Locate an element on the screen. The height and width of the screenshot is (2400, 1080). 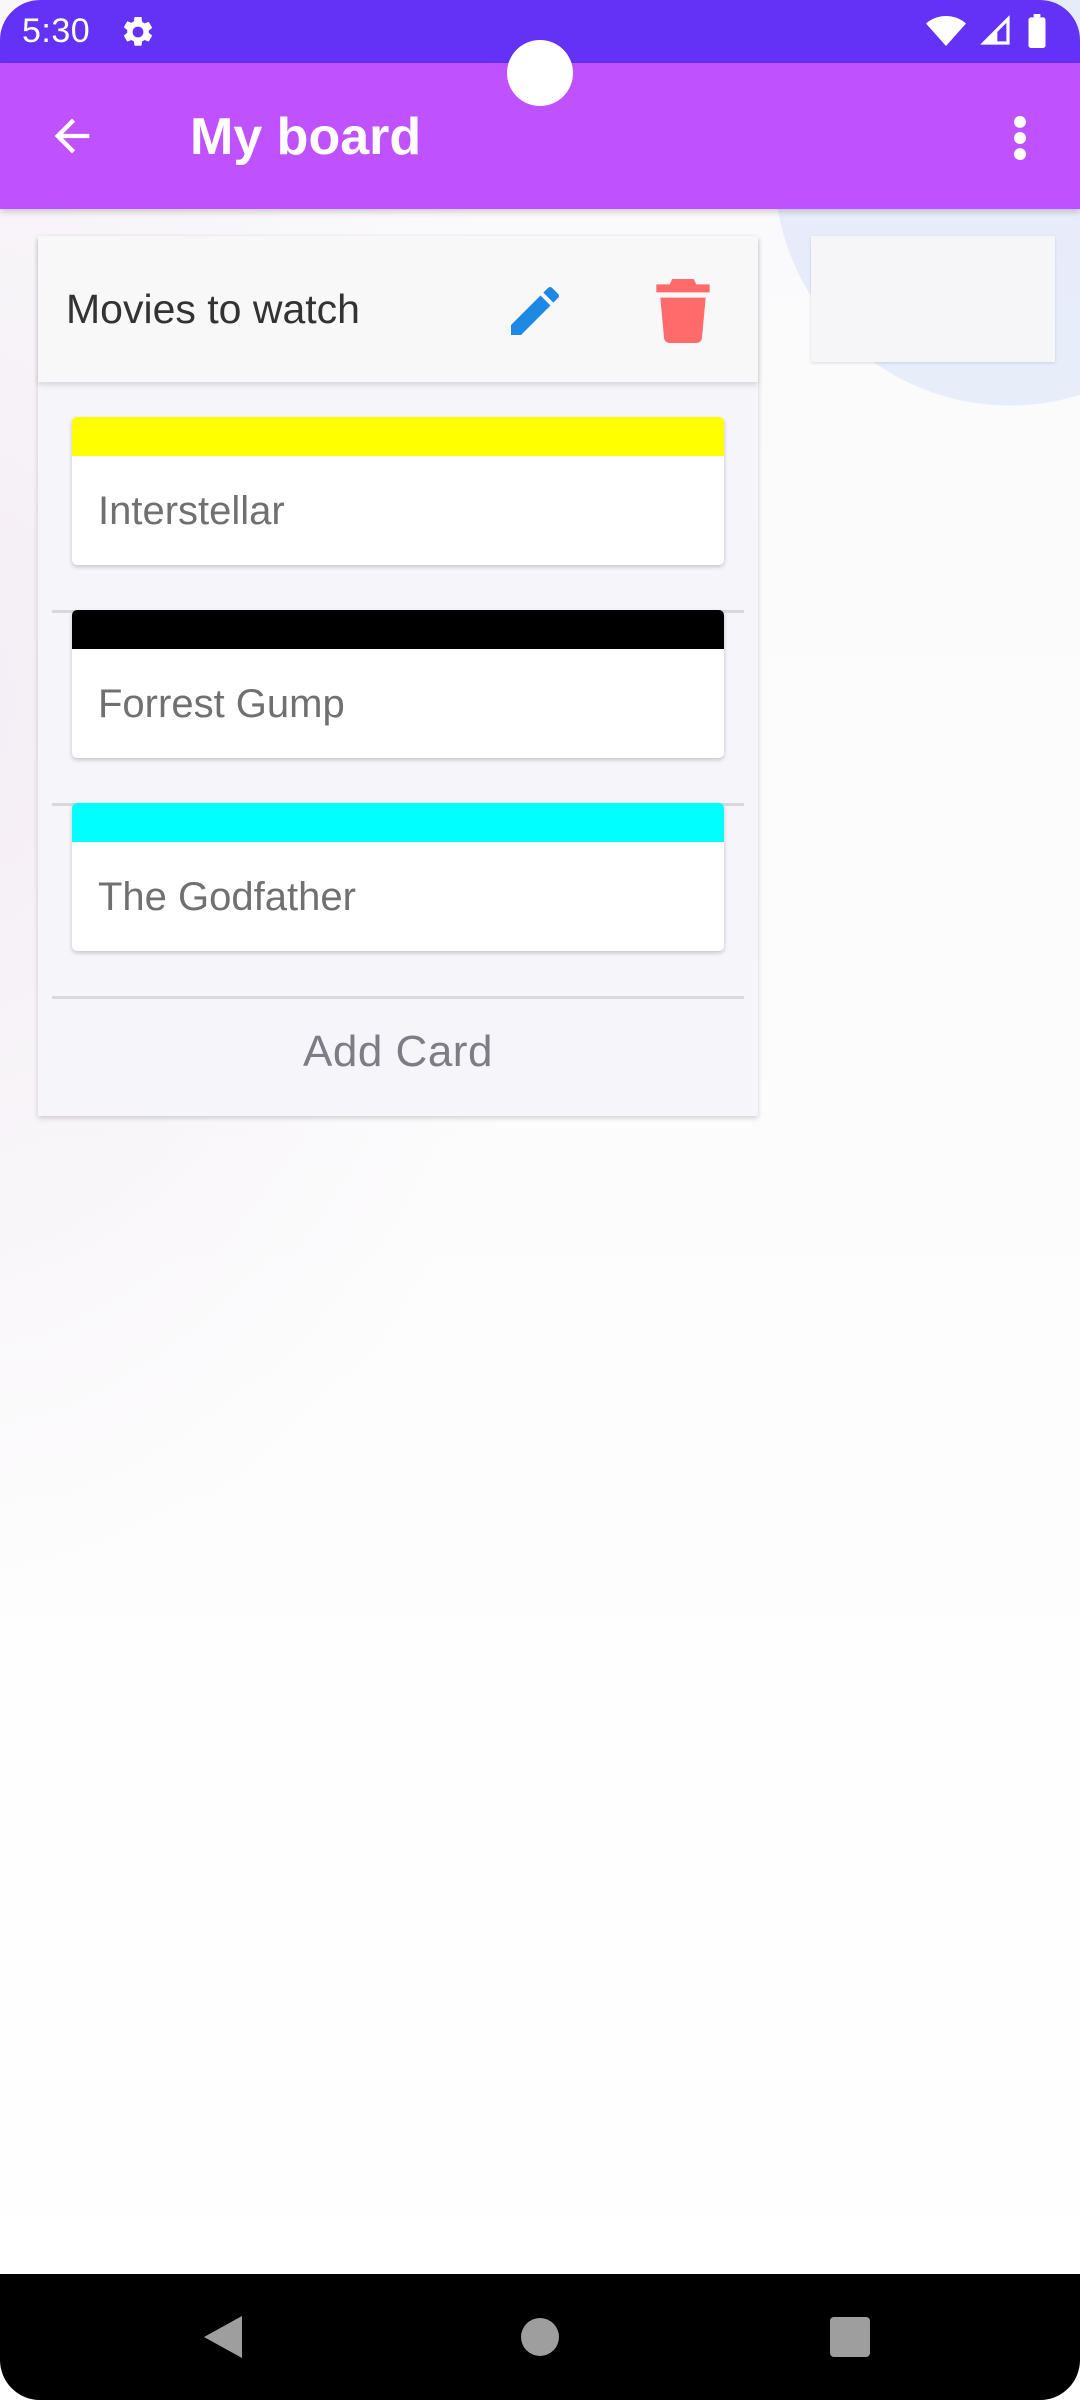
pencil-icon is located at coordinates (535, 310).